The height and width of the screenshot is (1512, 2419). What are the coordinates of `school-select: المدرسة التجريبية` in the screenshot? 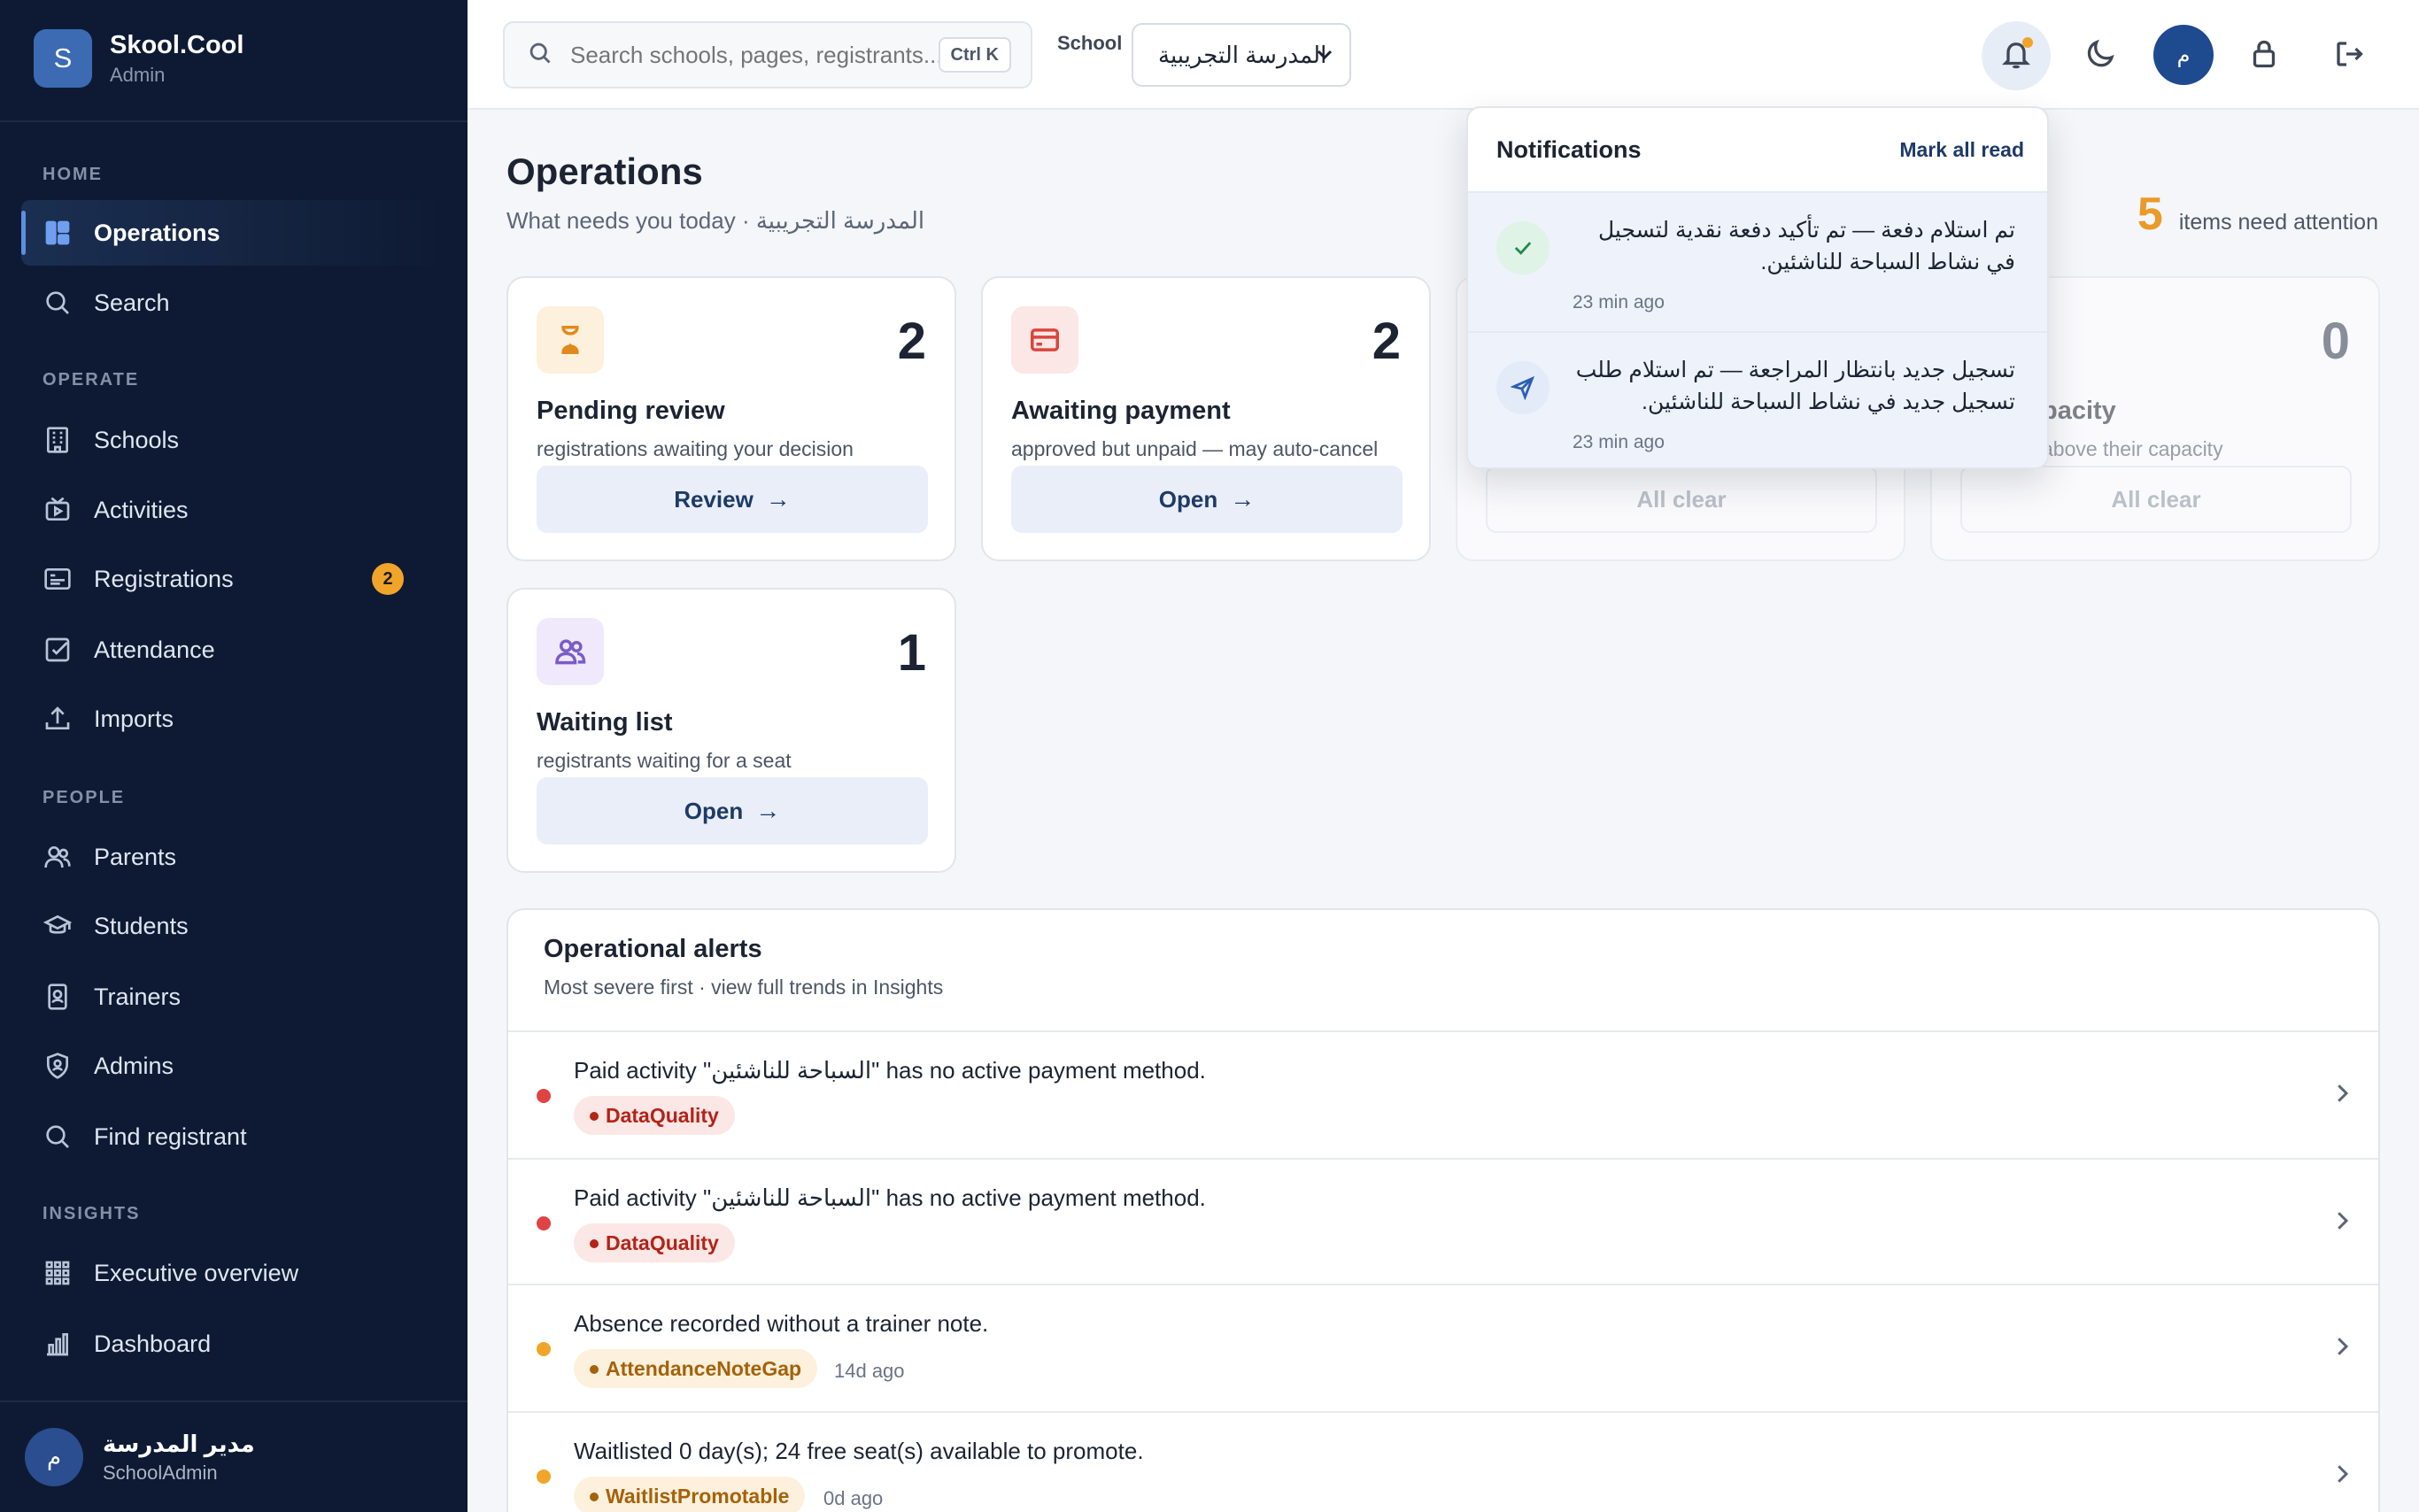 It's located at (1241, 55).